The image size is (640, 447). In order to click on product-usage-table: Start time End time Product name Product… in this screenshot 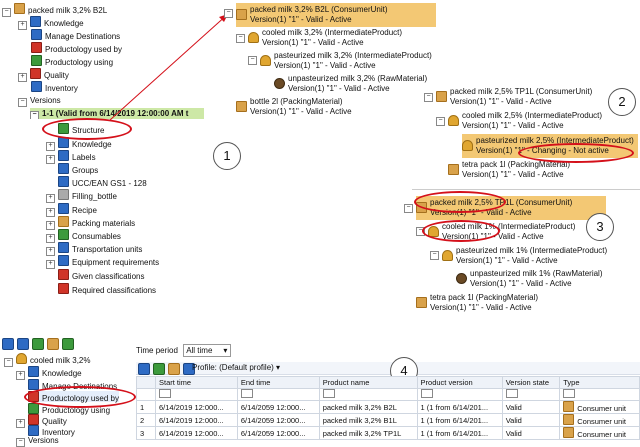, I will do `click(388, 408)`.